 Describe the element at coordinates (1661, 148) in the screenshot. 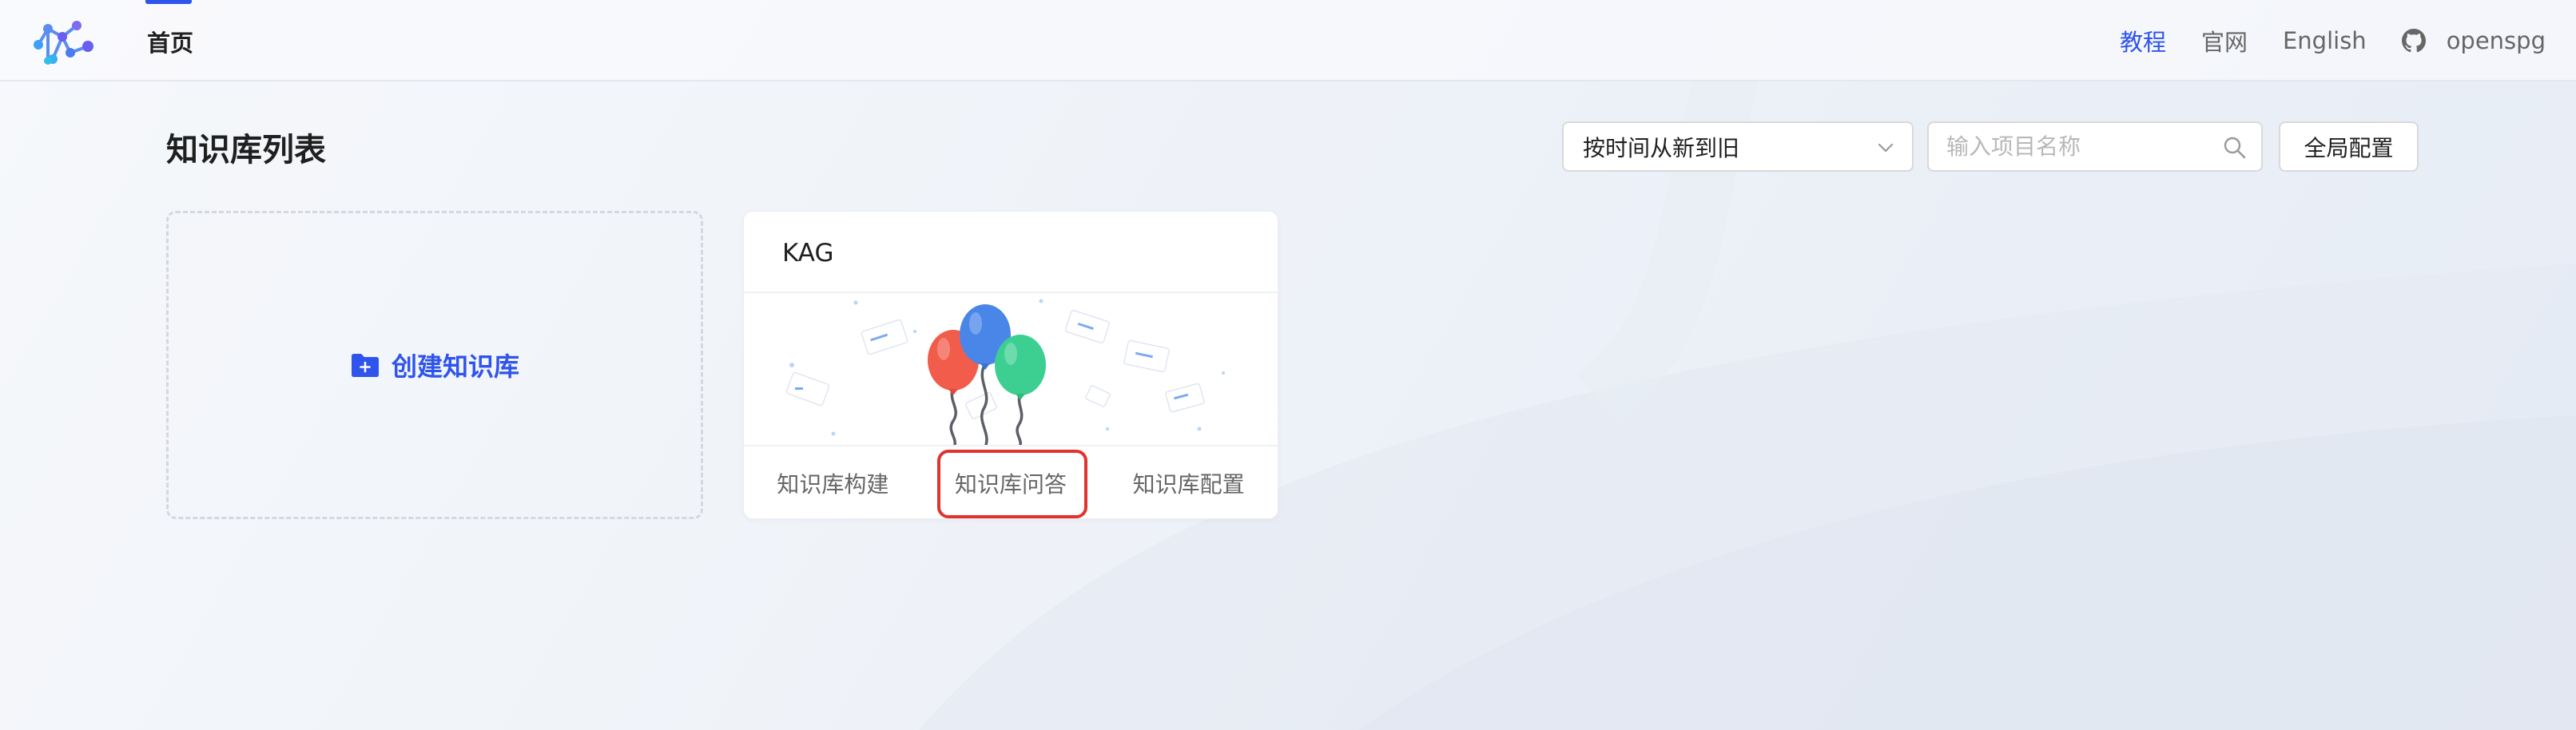

I see `sort-select-value: 按时间从新到旧` at that location.